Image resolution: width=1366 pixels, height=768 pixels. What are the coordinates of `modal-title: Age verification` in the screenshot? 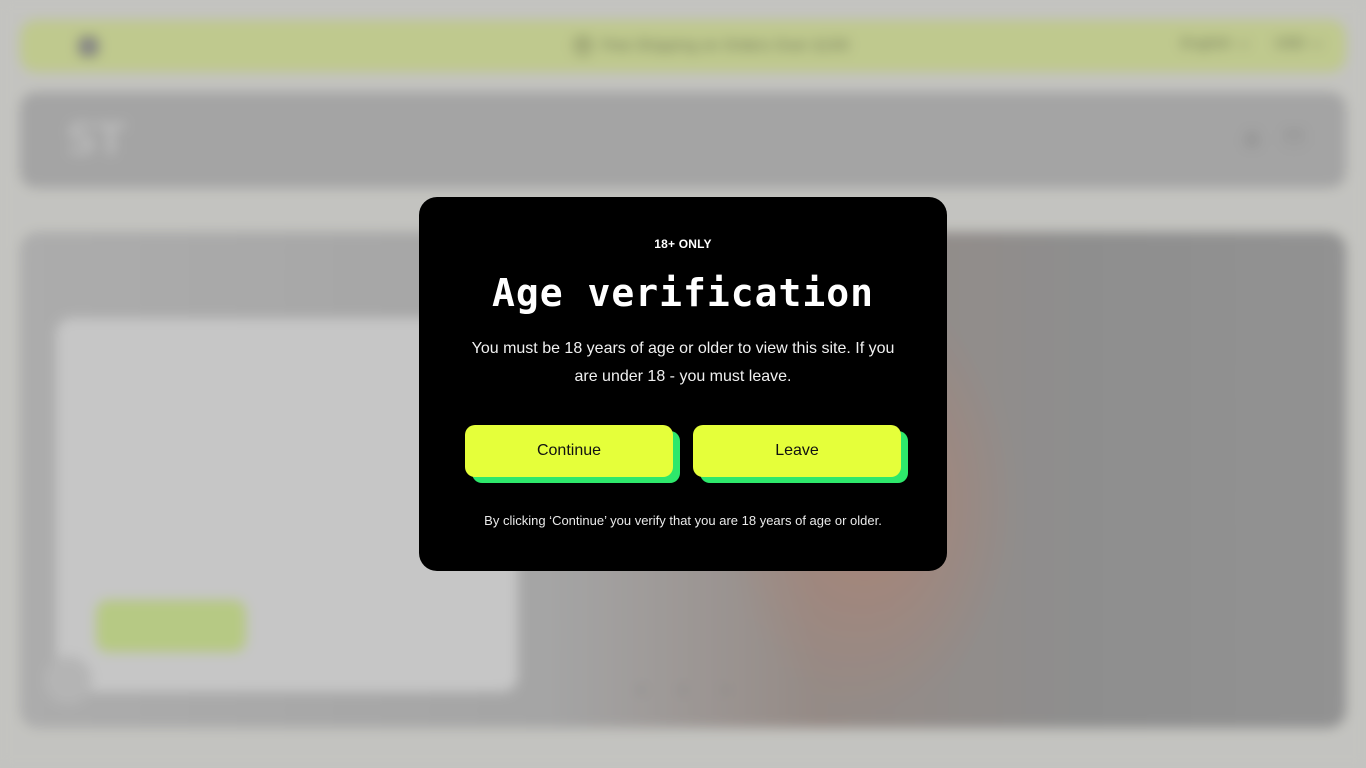 It's located at (683, 293).